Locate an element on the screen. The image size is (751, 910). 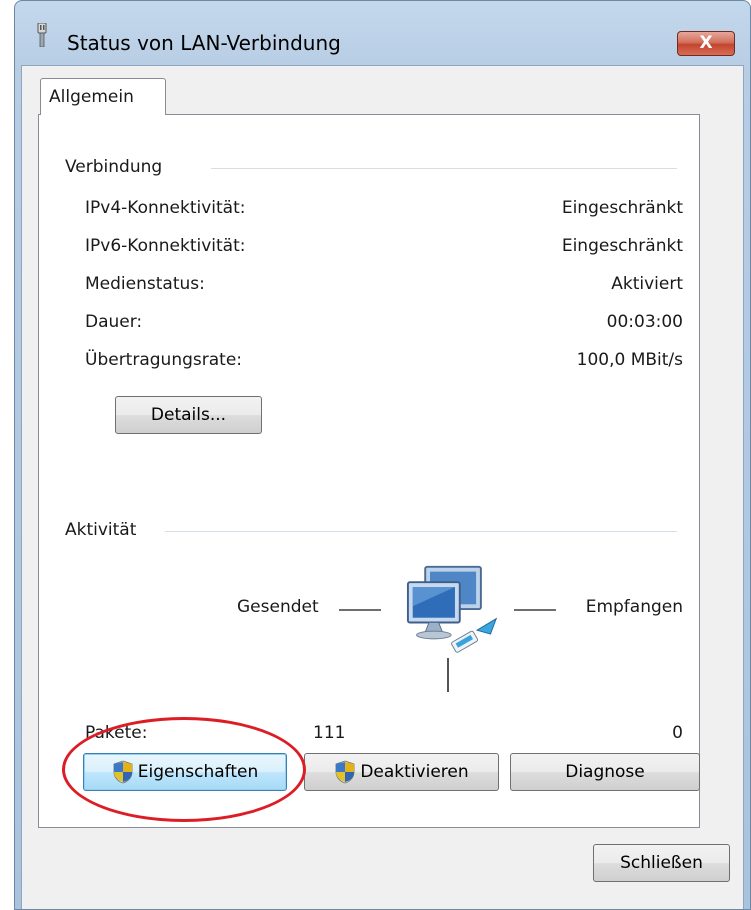
transfer-rate-value: 100,0 MBit/s is located at coordinates (629, 360).